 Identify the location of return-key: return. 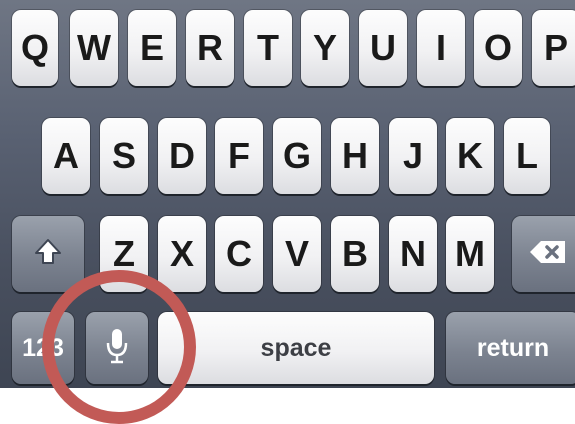
(510, 348).